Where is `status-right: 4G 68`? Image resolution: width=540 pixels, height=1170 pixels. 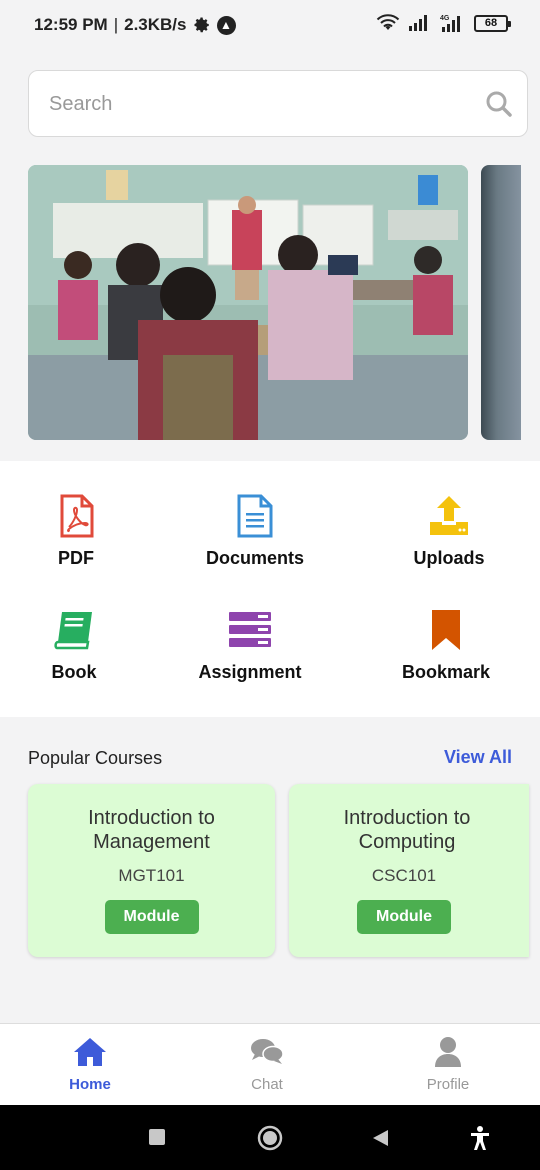 status-right: 4G 68 is located at coordinates (443, 23).